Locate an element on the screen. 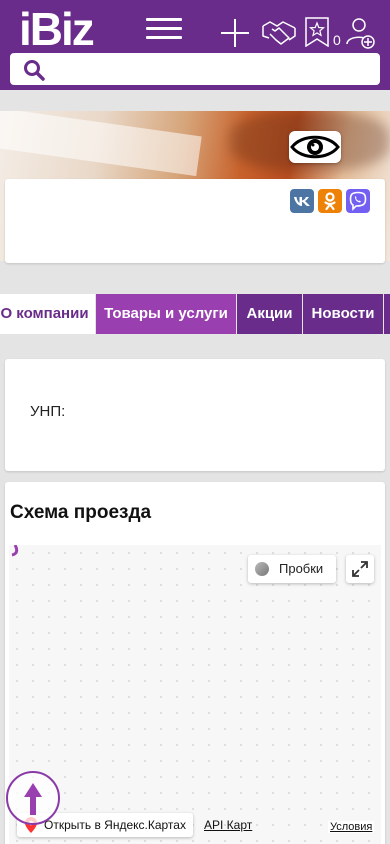 The width and height of the screenshot is (390, 844). user-add-icon is located at coordinates (361, 33).